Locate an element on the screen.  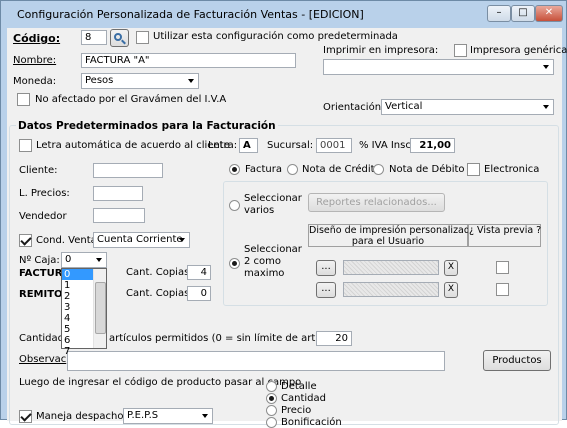
iva-input: 21,00 is located at coordinates (432, 145).